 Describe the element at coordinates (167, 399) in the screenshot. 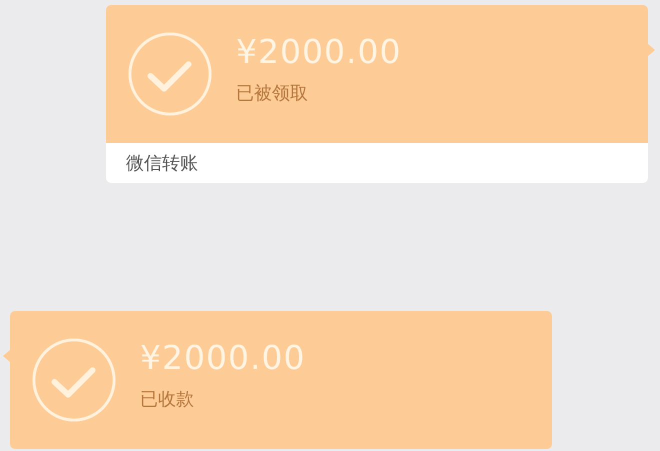

I see `transfer-status: 已收款` at that location.